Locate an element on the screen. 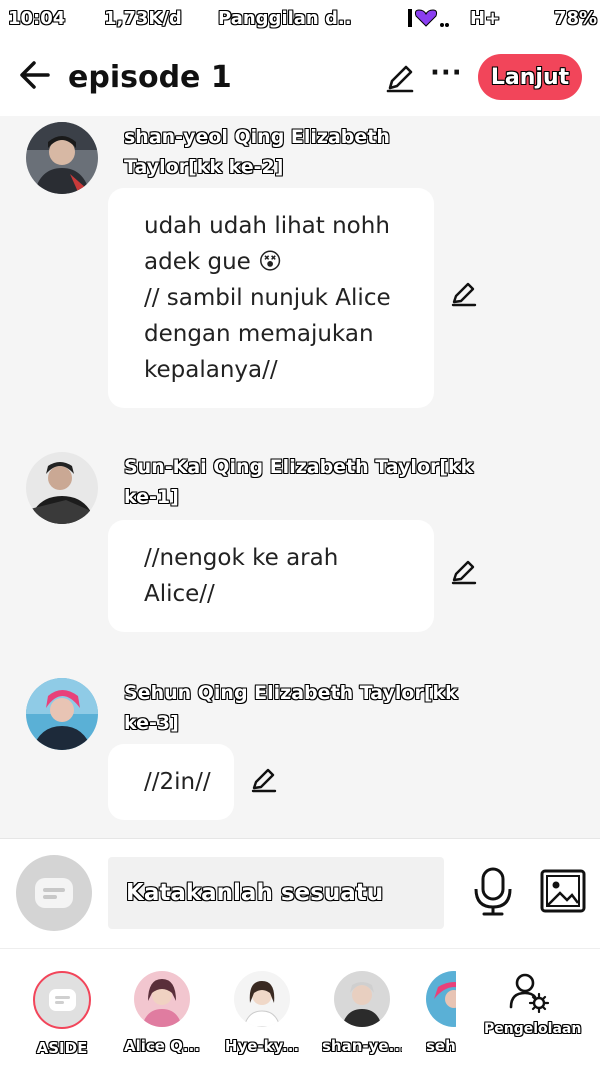 The image size is (600, 1067). aside-toggle-button is located at coordinates (54, 893).